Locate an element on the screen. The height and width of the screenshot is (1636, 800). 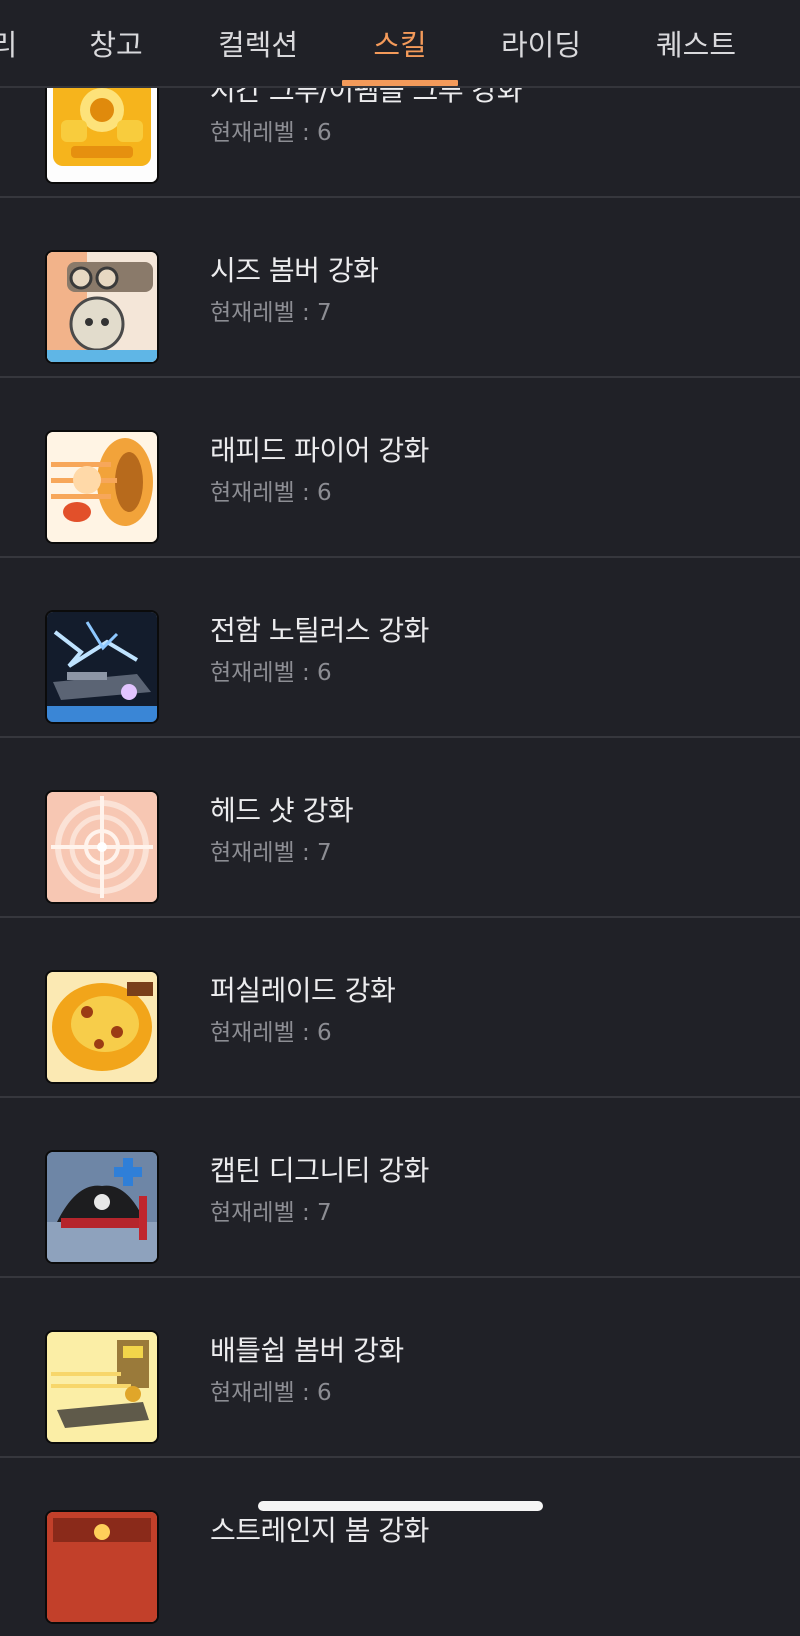
skill-name: 스트레인지 봄 강화 is located at coordinates (319, 1530).